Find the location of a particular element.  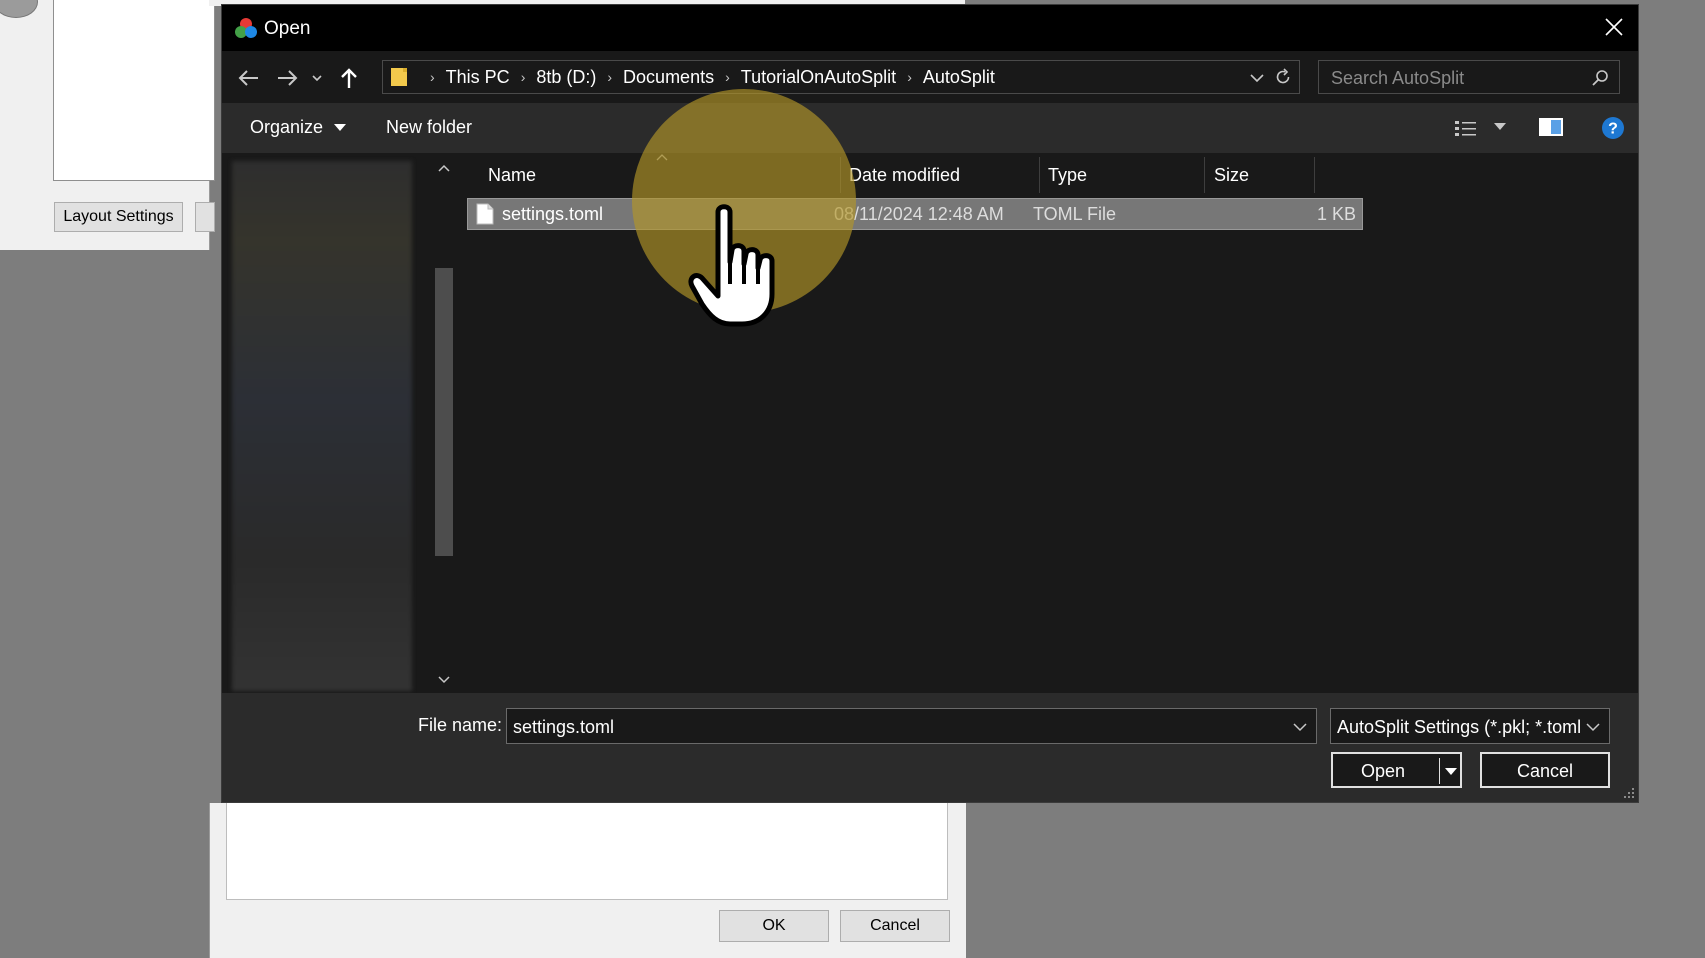

file-name-label: File name: is located at coordinates (460, 725).